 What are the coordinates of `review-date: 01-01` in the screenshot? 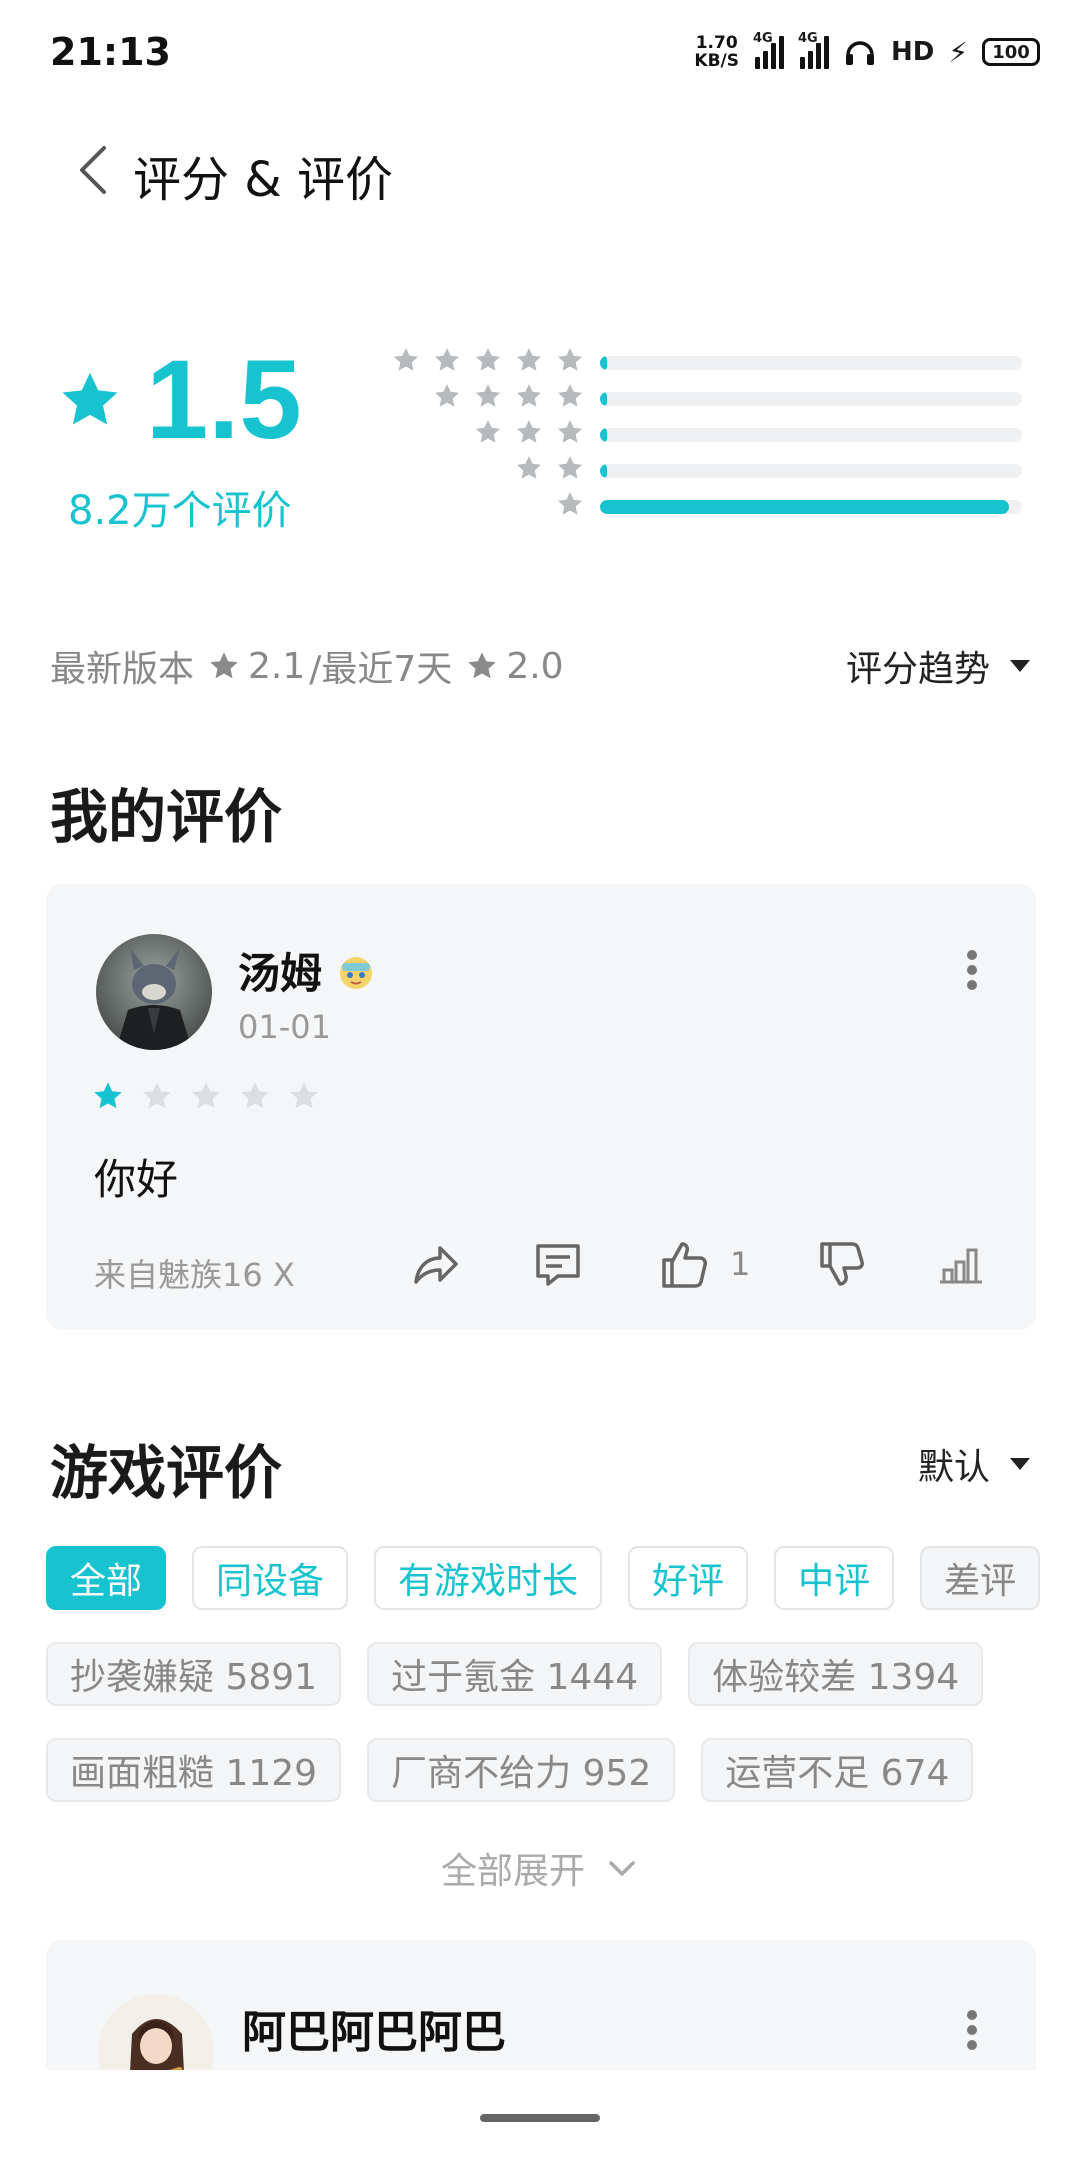 It's located at (284, 1027).